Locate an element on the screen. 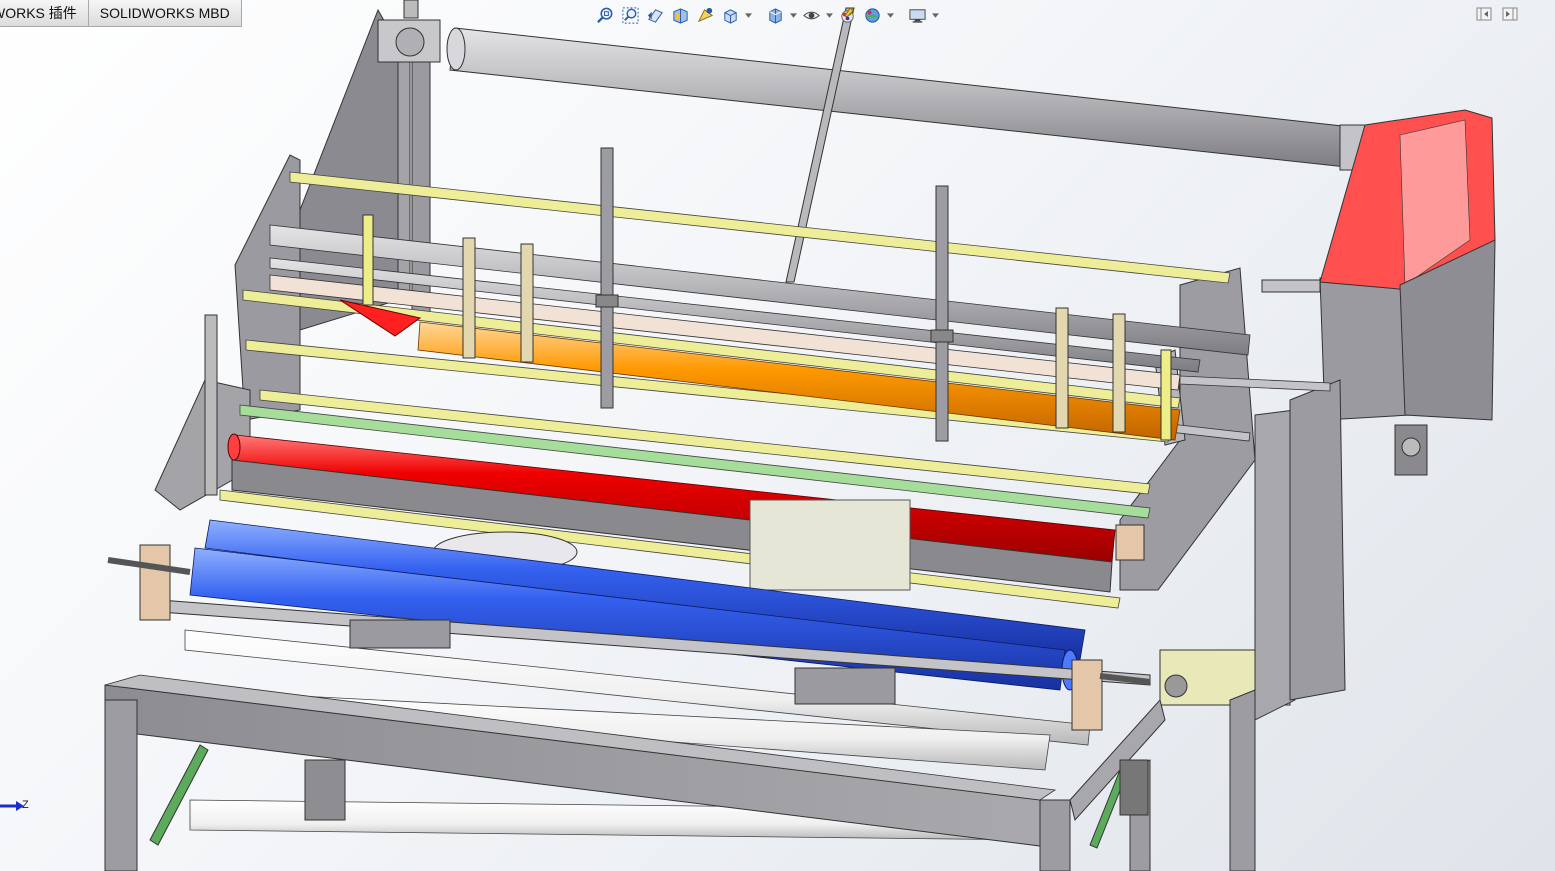  tab-solidworks-addins: WORKS 插件 is located at coordinates (44, 13).